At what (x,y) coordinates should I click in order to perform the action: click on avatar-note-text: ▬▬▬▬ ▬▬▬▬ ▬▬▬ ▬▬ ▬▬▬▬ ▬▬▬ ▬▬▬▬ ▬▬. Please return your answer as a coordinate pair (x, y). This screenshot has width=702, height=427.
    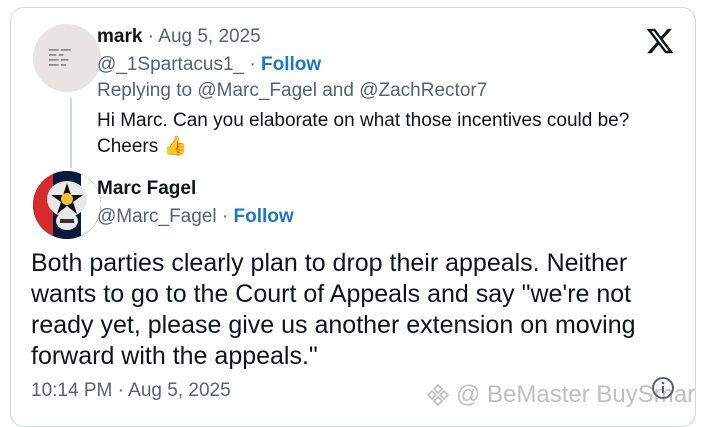
    Looking at the image, I should click on (60, 57).